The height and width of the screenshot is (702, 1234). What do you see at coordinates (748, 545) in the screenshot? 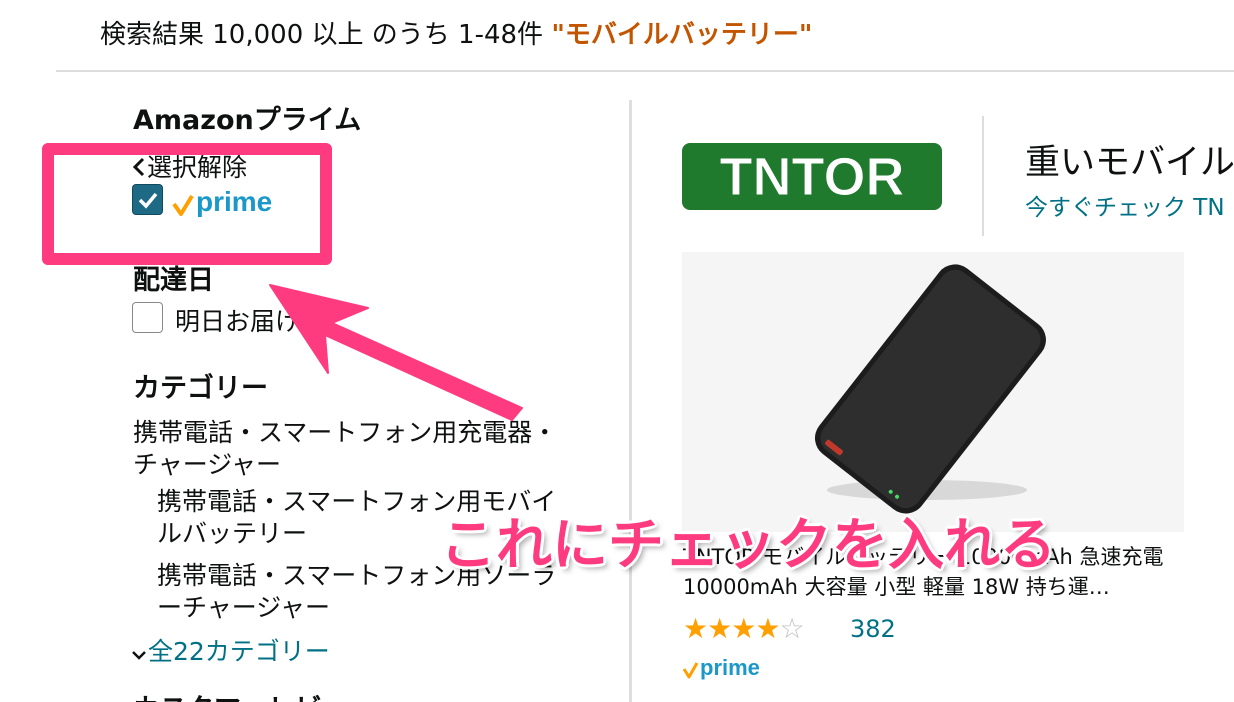
I see `annotation-text: これにチェックを入れる` at bounding box center [748, 545].